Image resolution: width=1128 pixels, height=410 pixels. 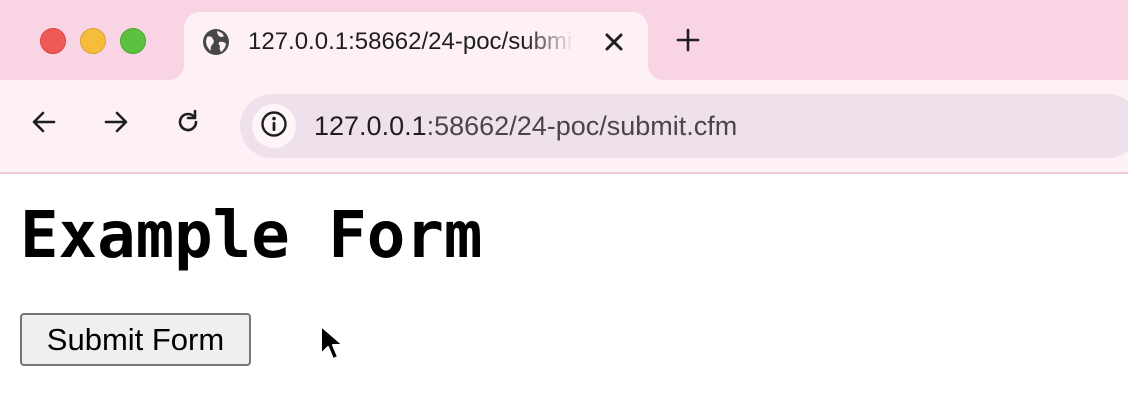 What do you see at coordinates (93, 41) in the screenshot?
I see `window-minimize-button` at bounding box center [93, 41].